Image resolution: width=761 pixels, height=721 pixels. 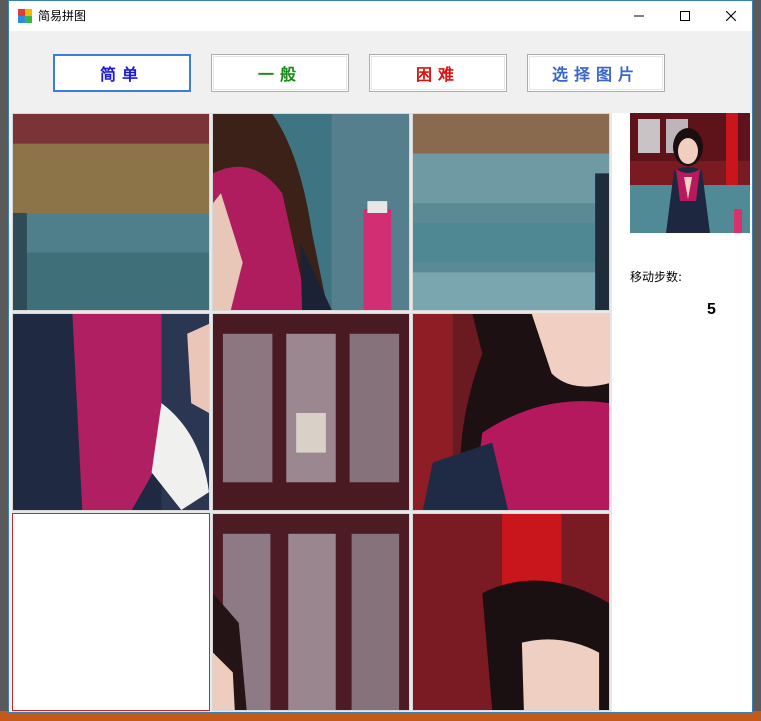 I want to click on window-title: 简易拼图, so click(x=62, y=16).